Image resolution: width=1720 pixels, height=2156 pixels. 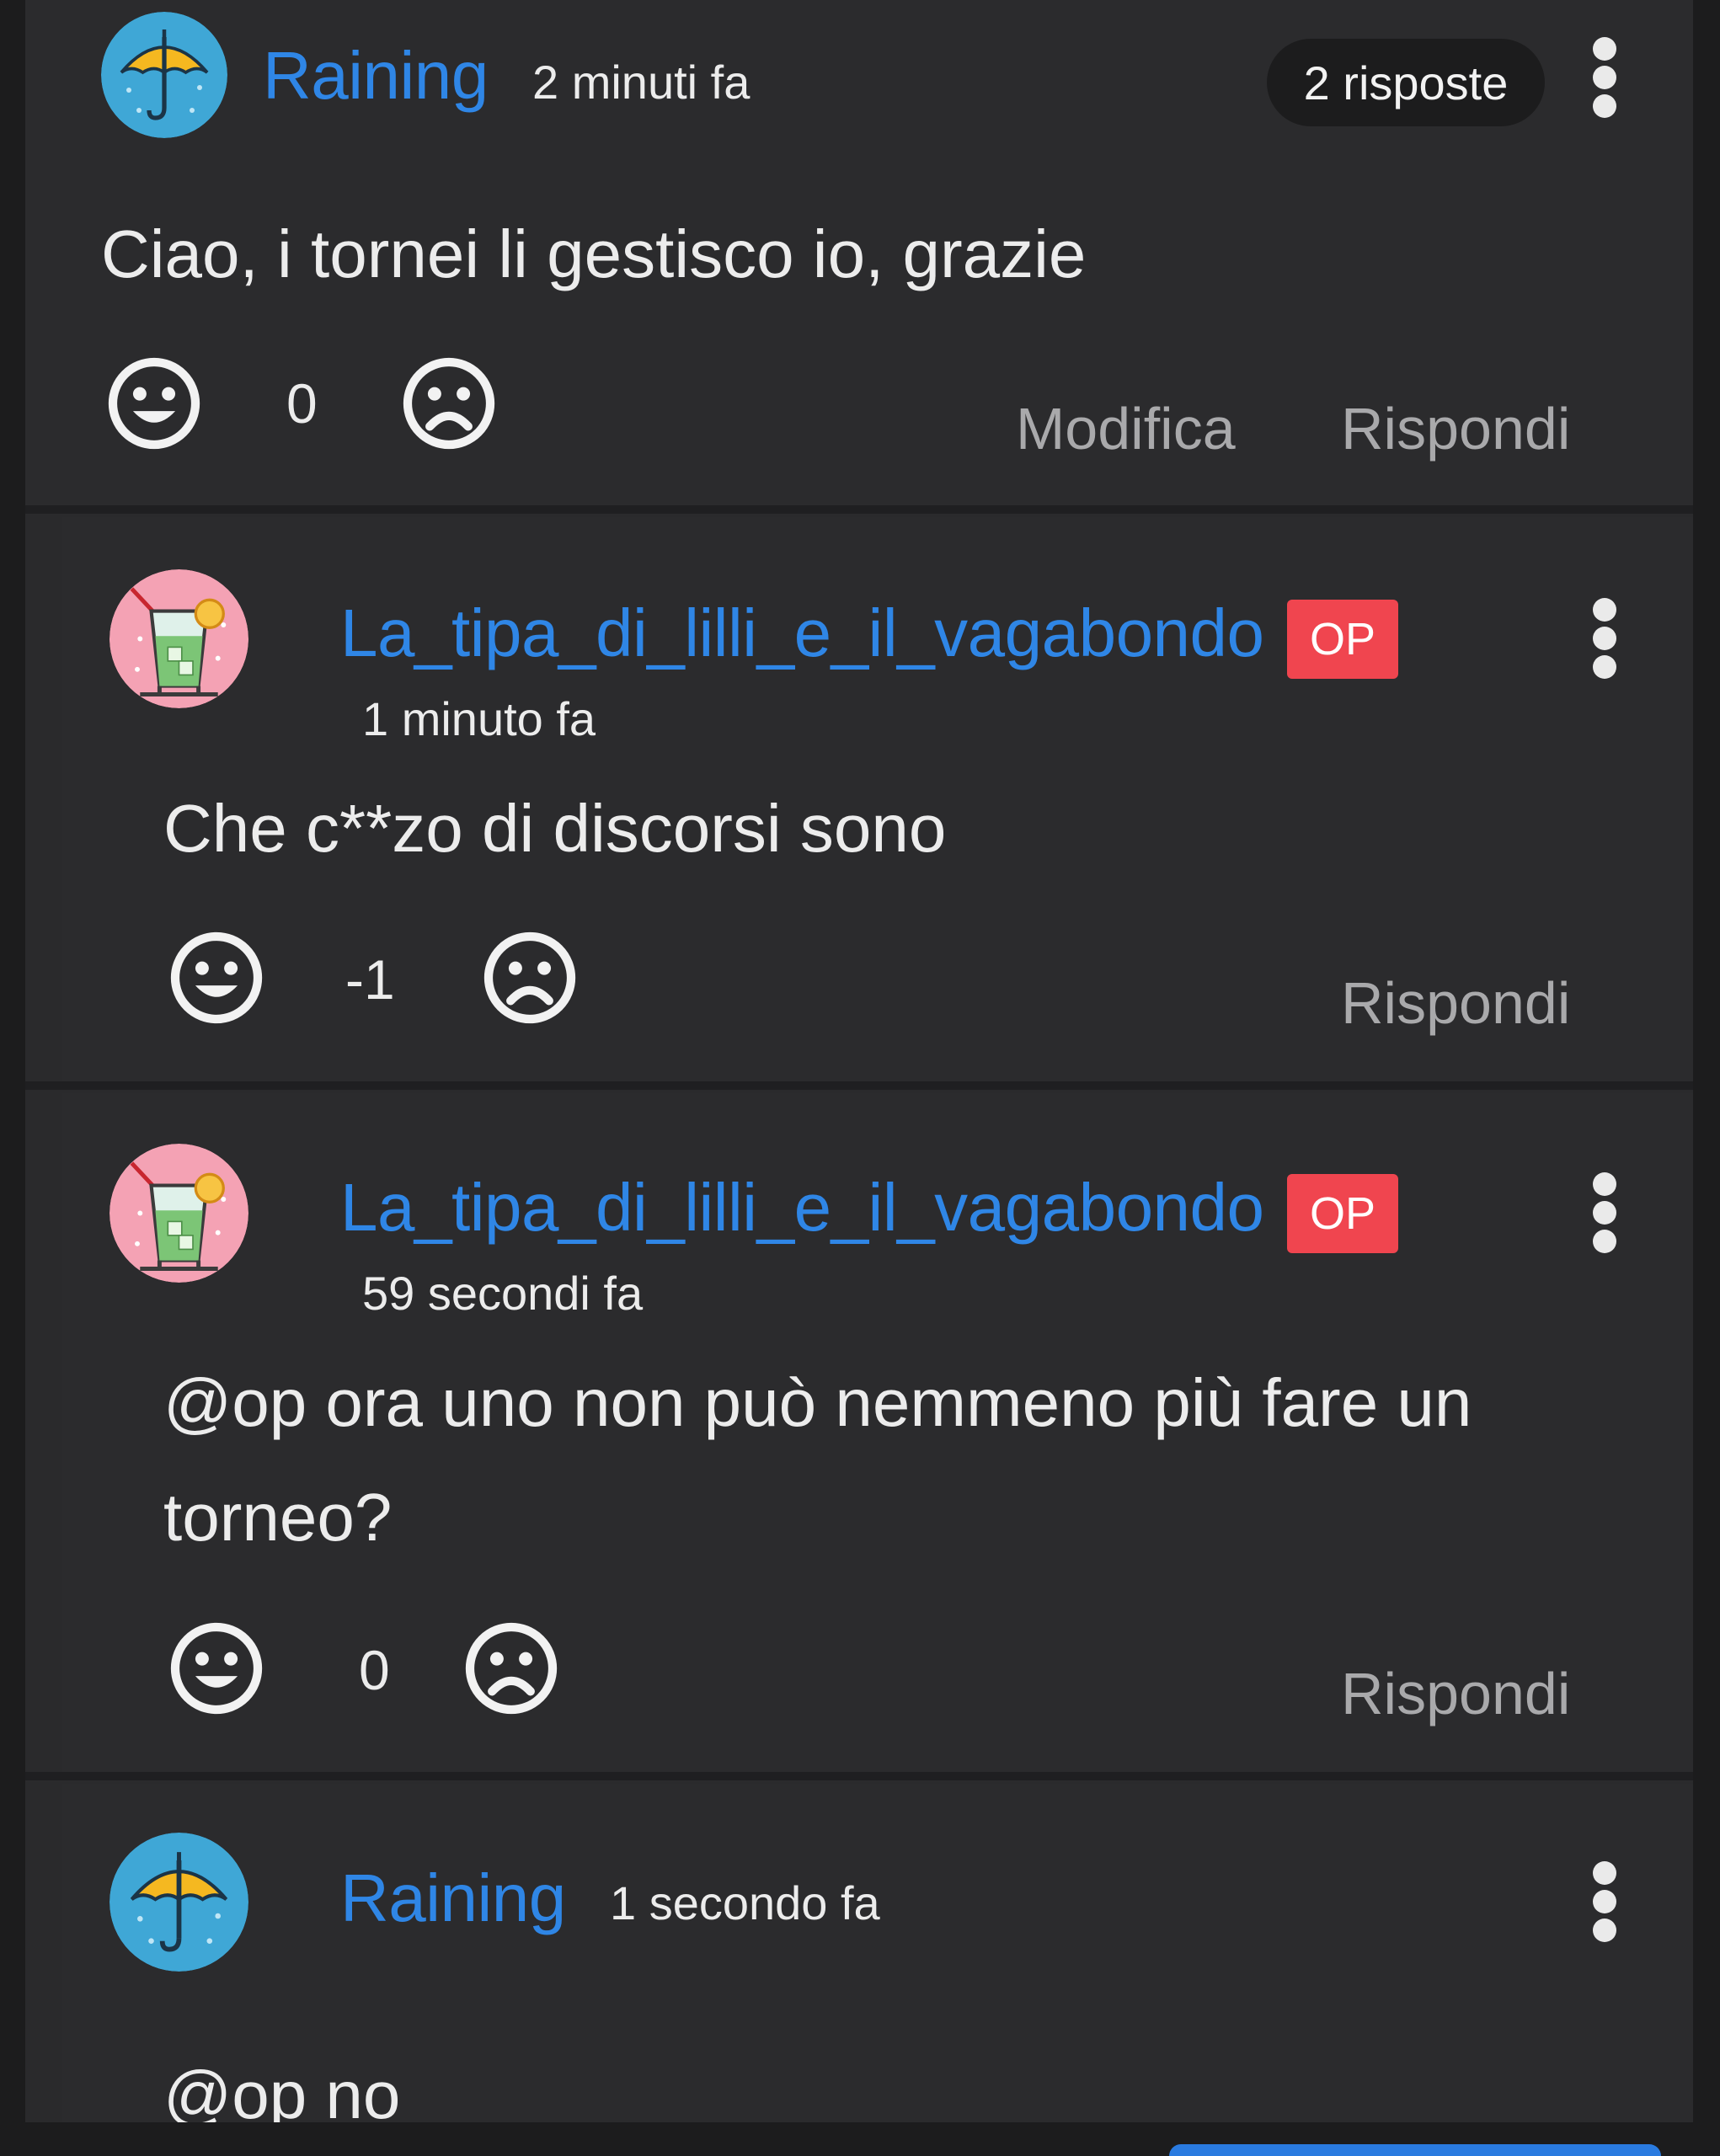 I want to click on edit-button: Modifica, so click(x=1126, y=428).